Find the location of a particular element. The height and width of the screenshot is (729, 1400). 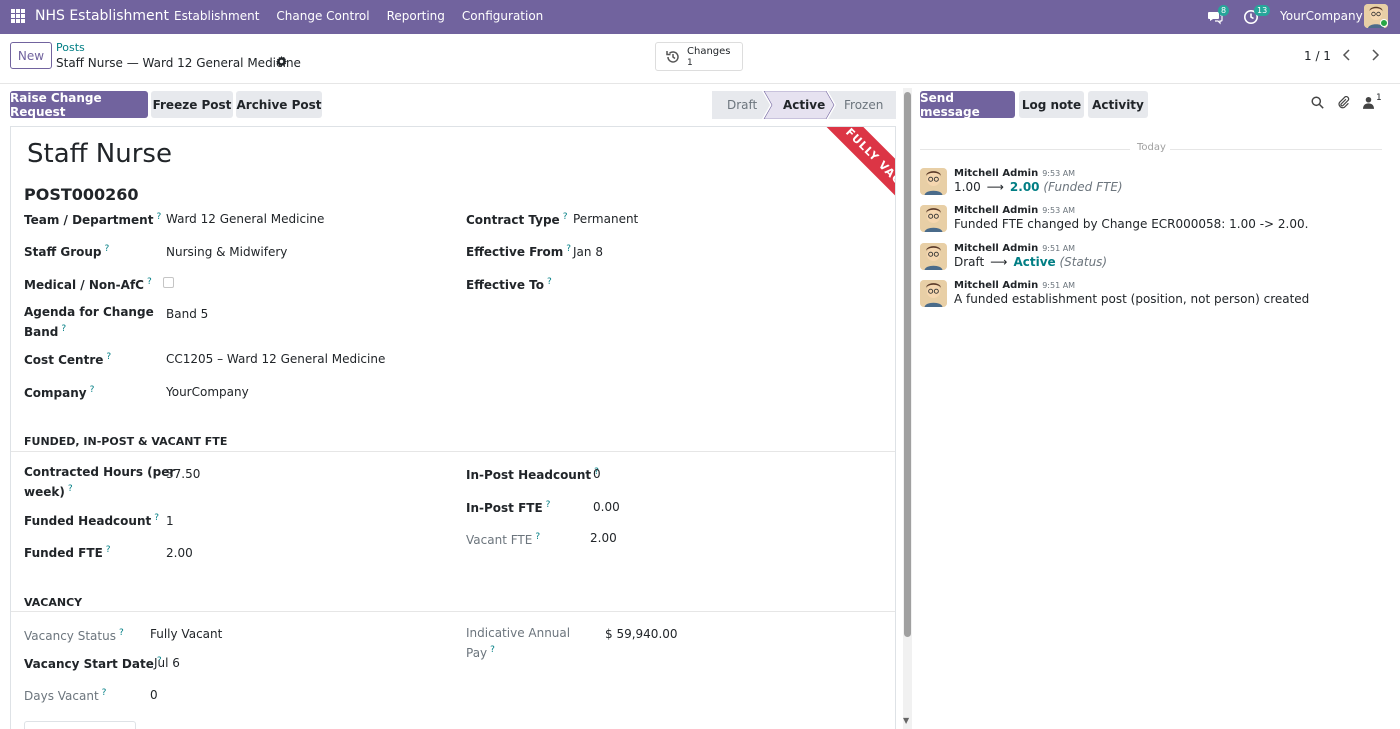

user-status-dot is located at coordinates (1384, 23).